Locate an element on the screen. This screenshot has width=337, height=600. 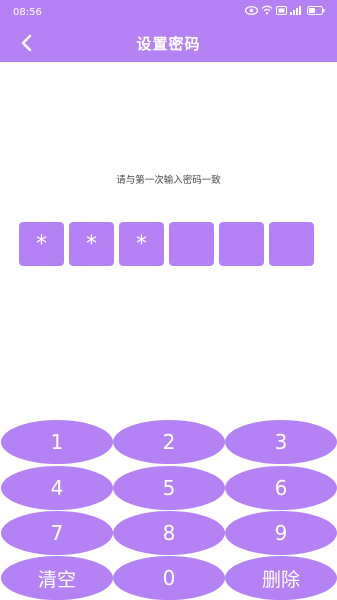
key-9: 9 is located at coordinates (281, 533).